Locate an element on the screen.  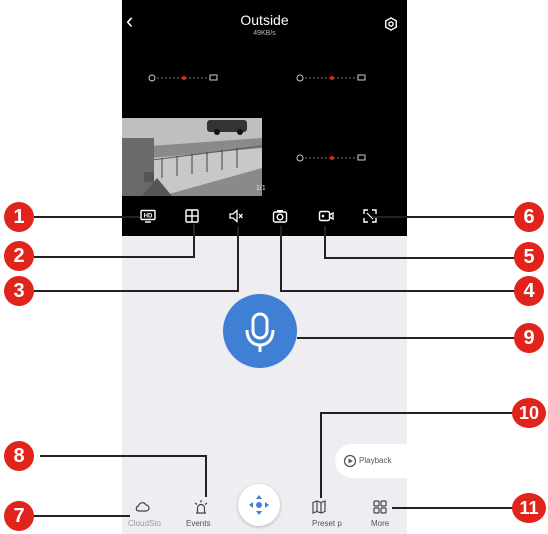
hd-icon: HD is located at coordinates (148, 216).